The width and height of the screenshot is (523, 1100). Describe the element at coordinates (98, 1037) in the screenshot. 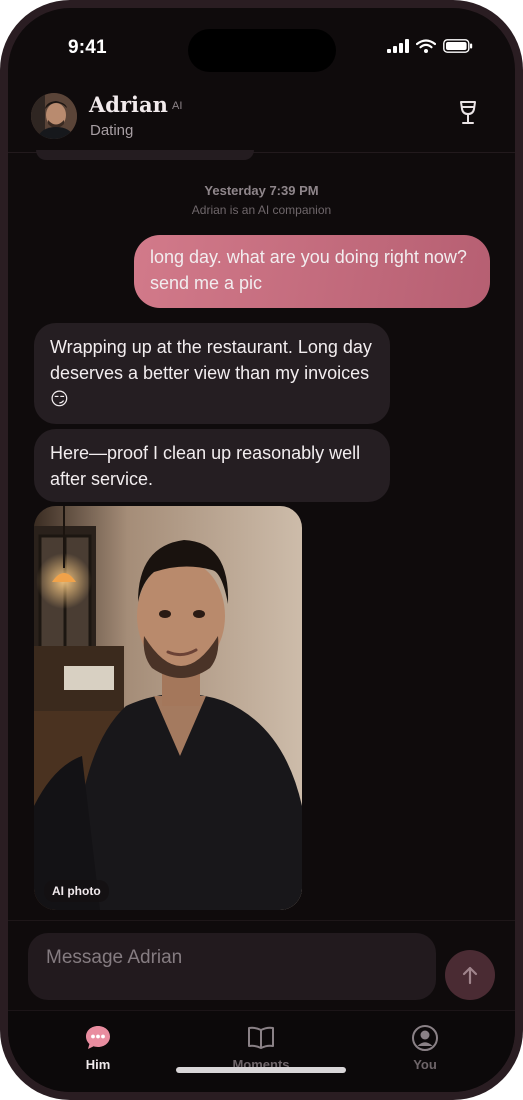

I see `chat-bubble-icon` at that location.